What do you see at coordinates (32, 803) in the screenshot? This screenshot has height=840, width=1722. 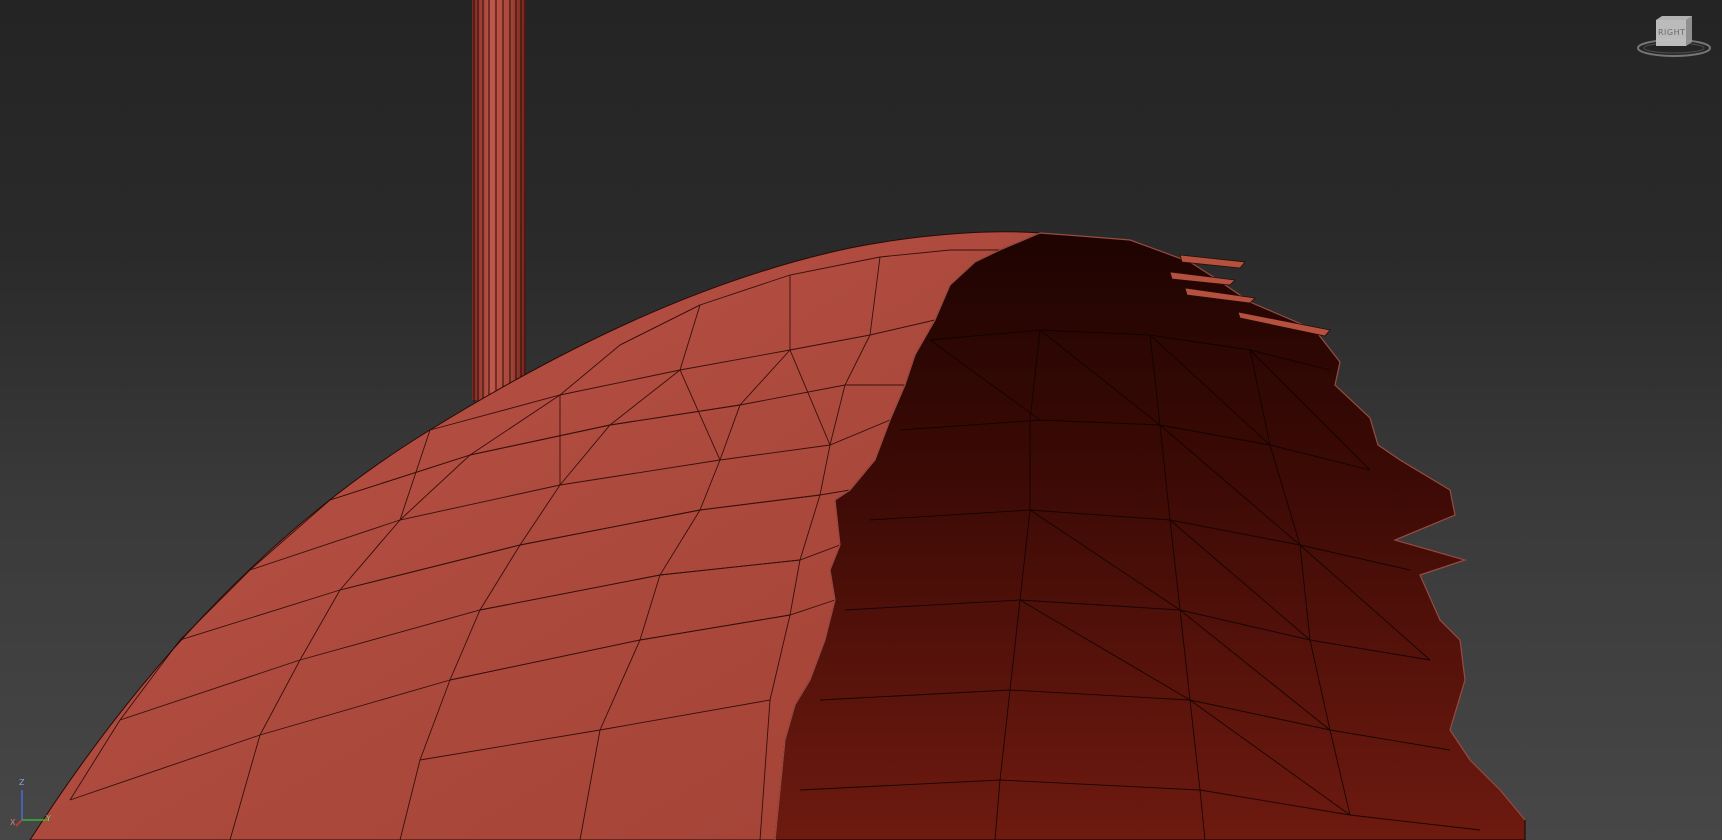 I see `axis-tripod: Z Y X` at bounding box center [32, 803].